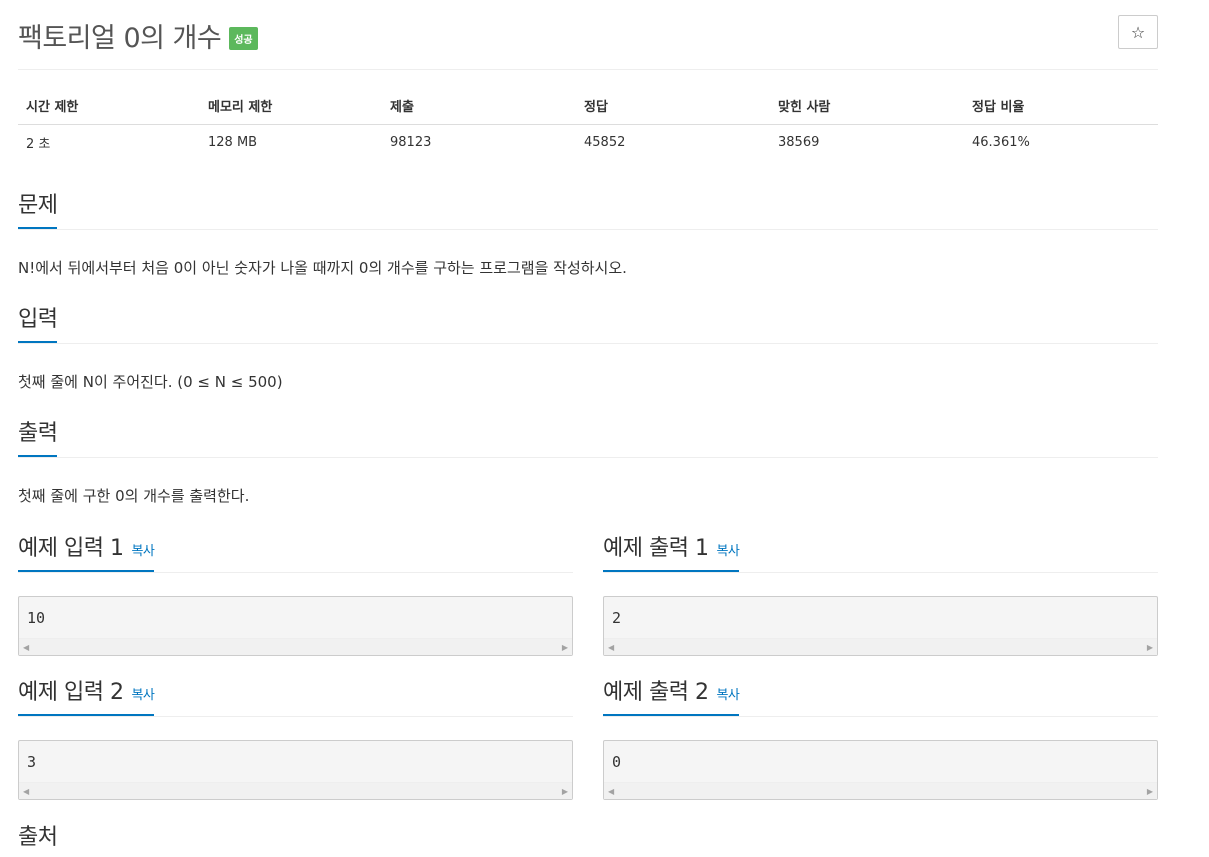  What do you see at coordinates (38, 210) in the screenshot?
I see `description-title: 문제` at bounding box center [38, 210].